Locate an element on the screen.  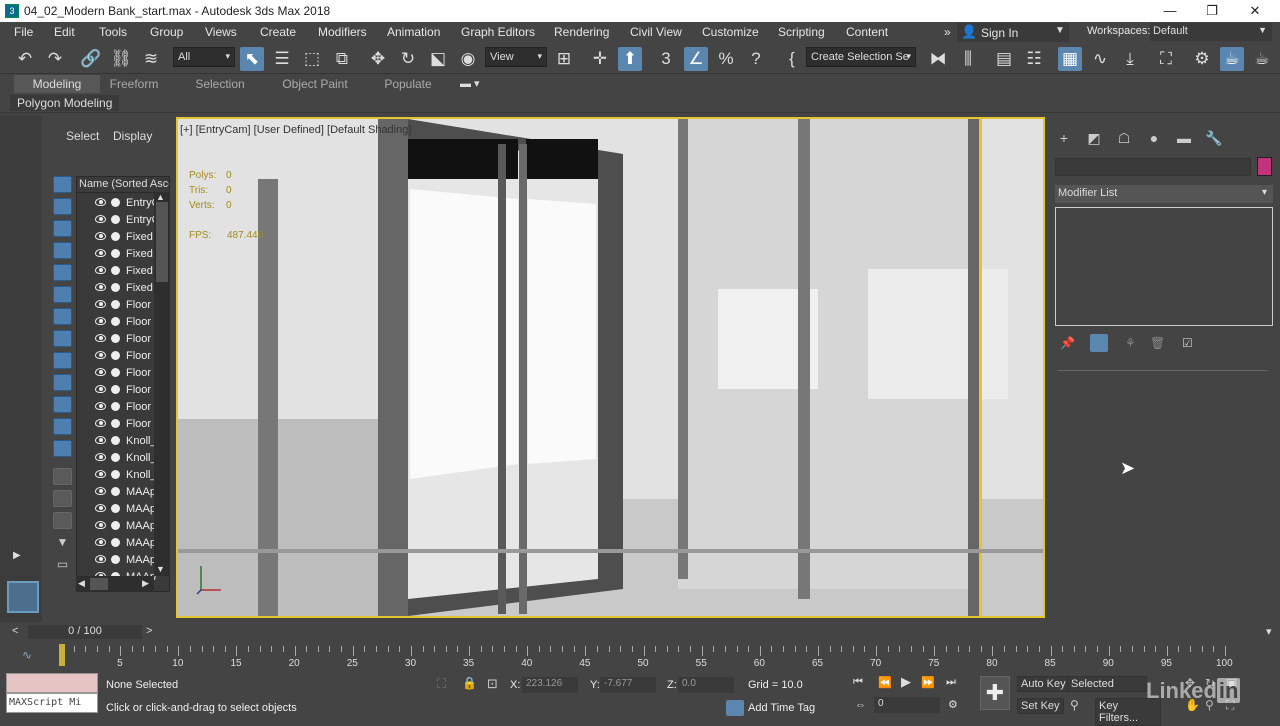
explorer-tab-select: Select is located at coordinates (82, 136).